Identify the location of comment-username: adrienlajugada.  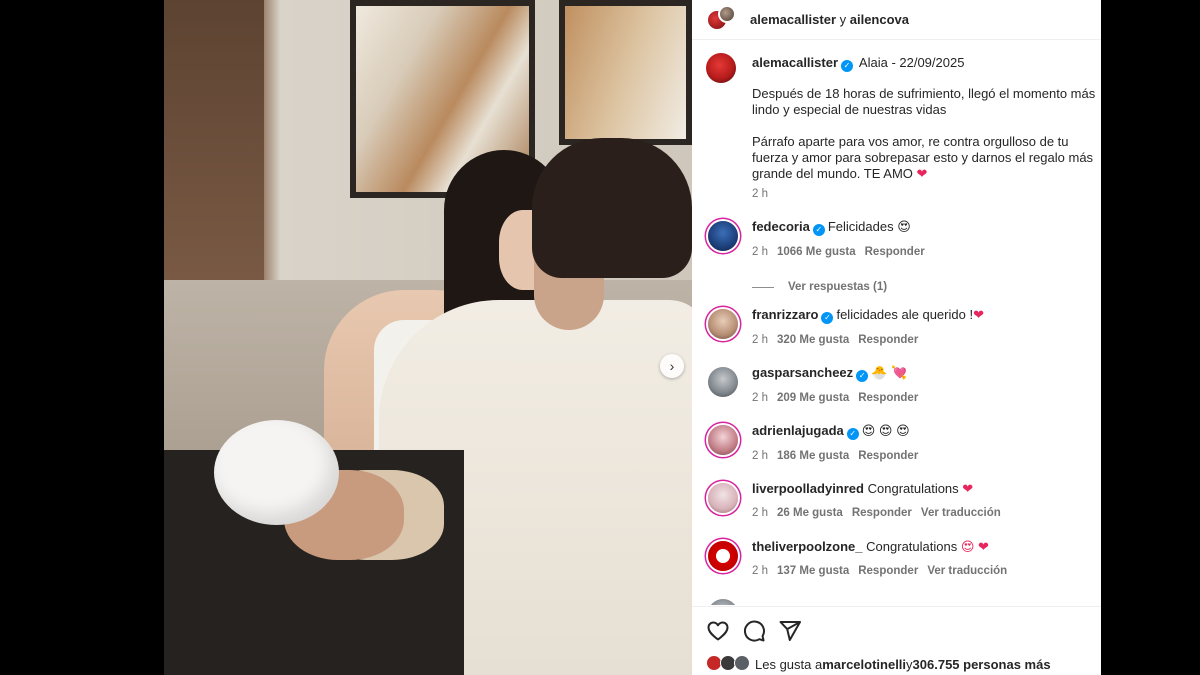
(798, 430).